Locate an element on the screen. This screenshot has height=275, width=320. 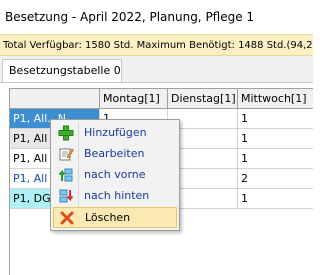
column-header-mittwoch: Mittwoch[1] is located at coordinates (275, 99).